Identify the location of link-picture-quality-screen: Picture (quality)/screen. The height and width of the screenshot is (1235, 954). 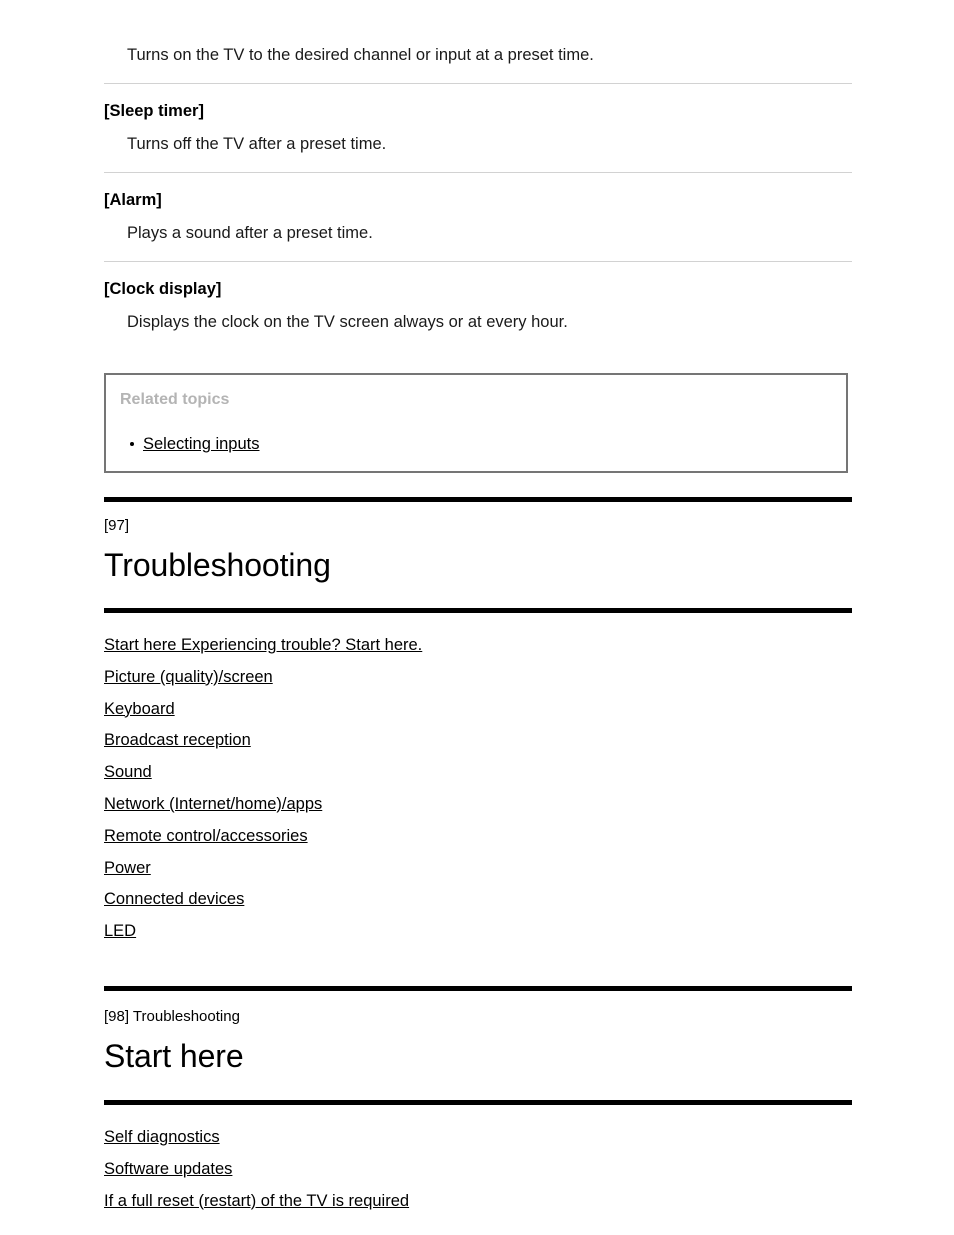
(188, 677).